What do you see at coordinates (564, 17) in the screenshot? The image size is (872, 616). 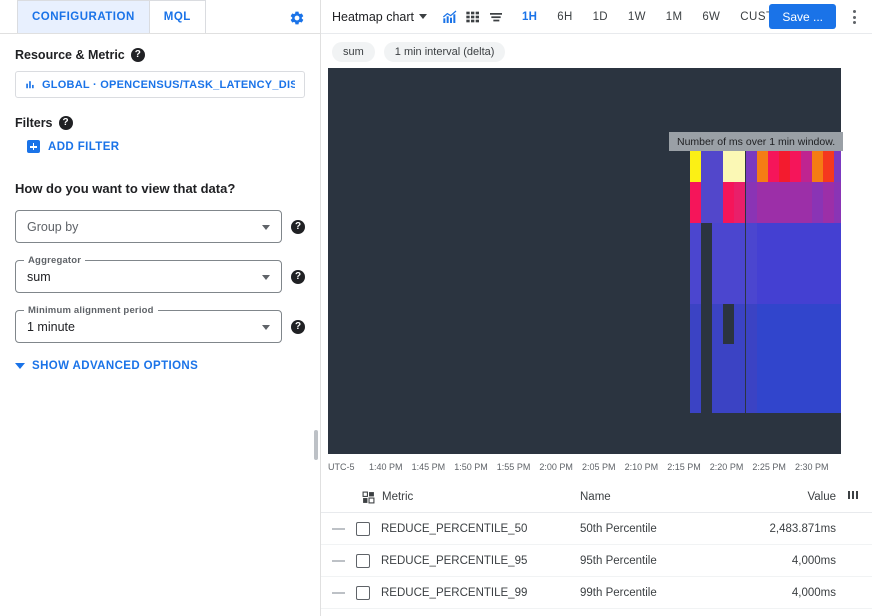 I see `time-range-6h: 6H` at bounding box center [564, 17].